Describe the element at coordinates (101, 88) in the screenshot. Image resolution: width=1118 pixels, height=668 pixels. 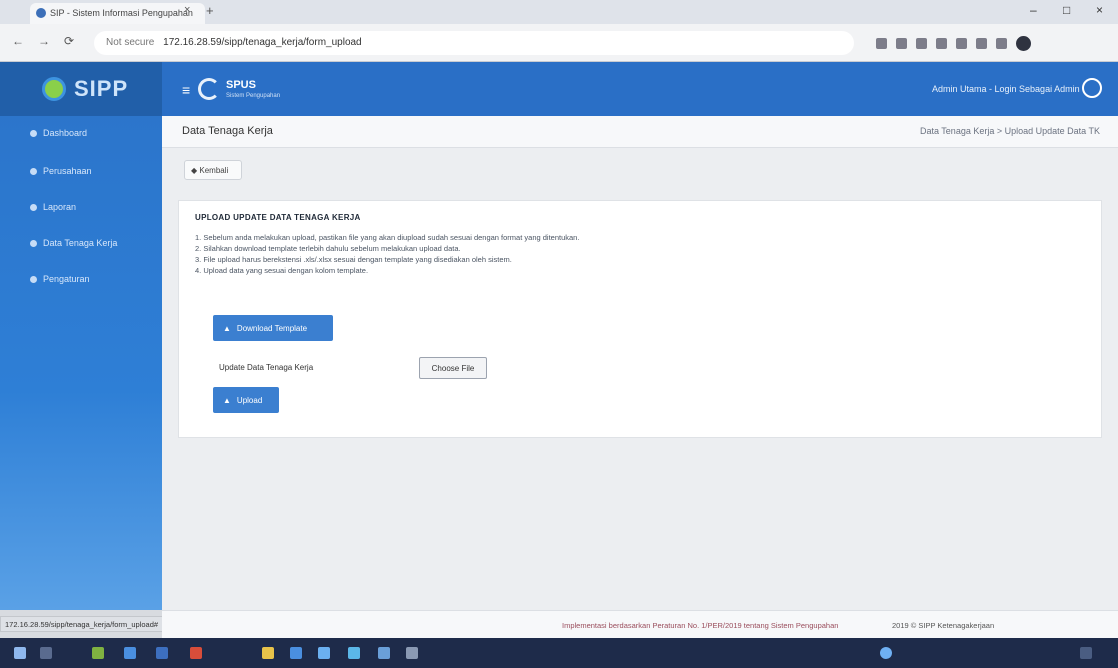
I see `logo-text: SIPP` at that location.